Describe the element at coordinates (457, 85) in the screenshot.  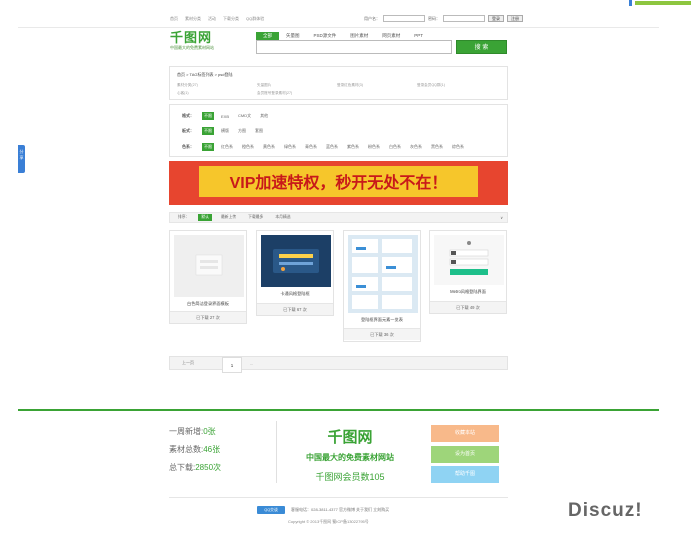
I see `related-tag: 登录会员QQ群(1)` at that location.